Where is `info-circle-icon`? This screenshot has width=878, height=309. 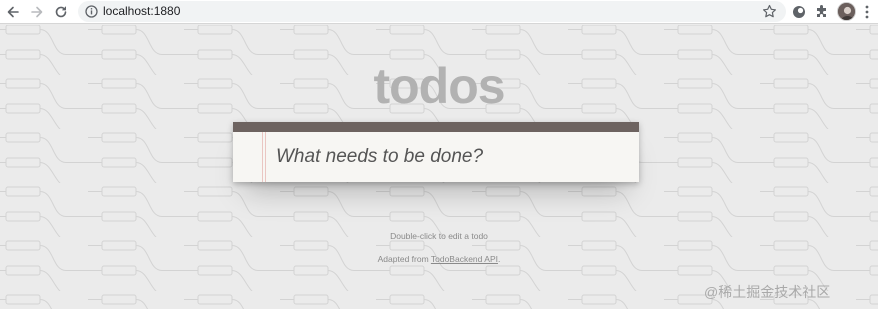
info-circle-icon is located at coordinates (91, 11).